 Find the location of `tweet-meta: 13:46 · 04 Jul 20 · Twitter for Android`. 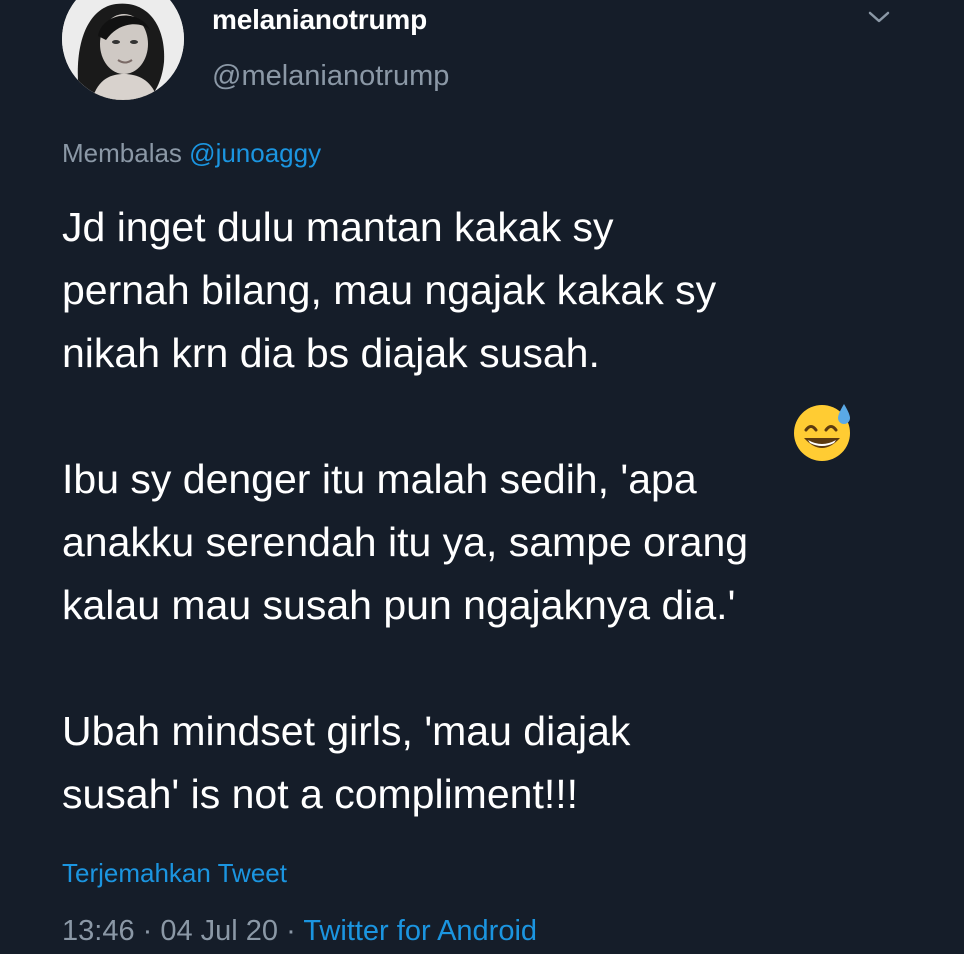

tweet-meta: 13:46 · 04 Jul 20 · Twitter for Android is located at coordinates (299, 931).